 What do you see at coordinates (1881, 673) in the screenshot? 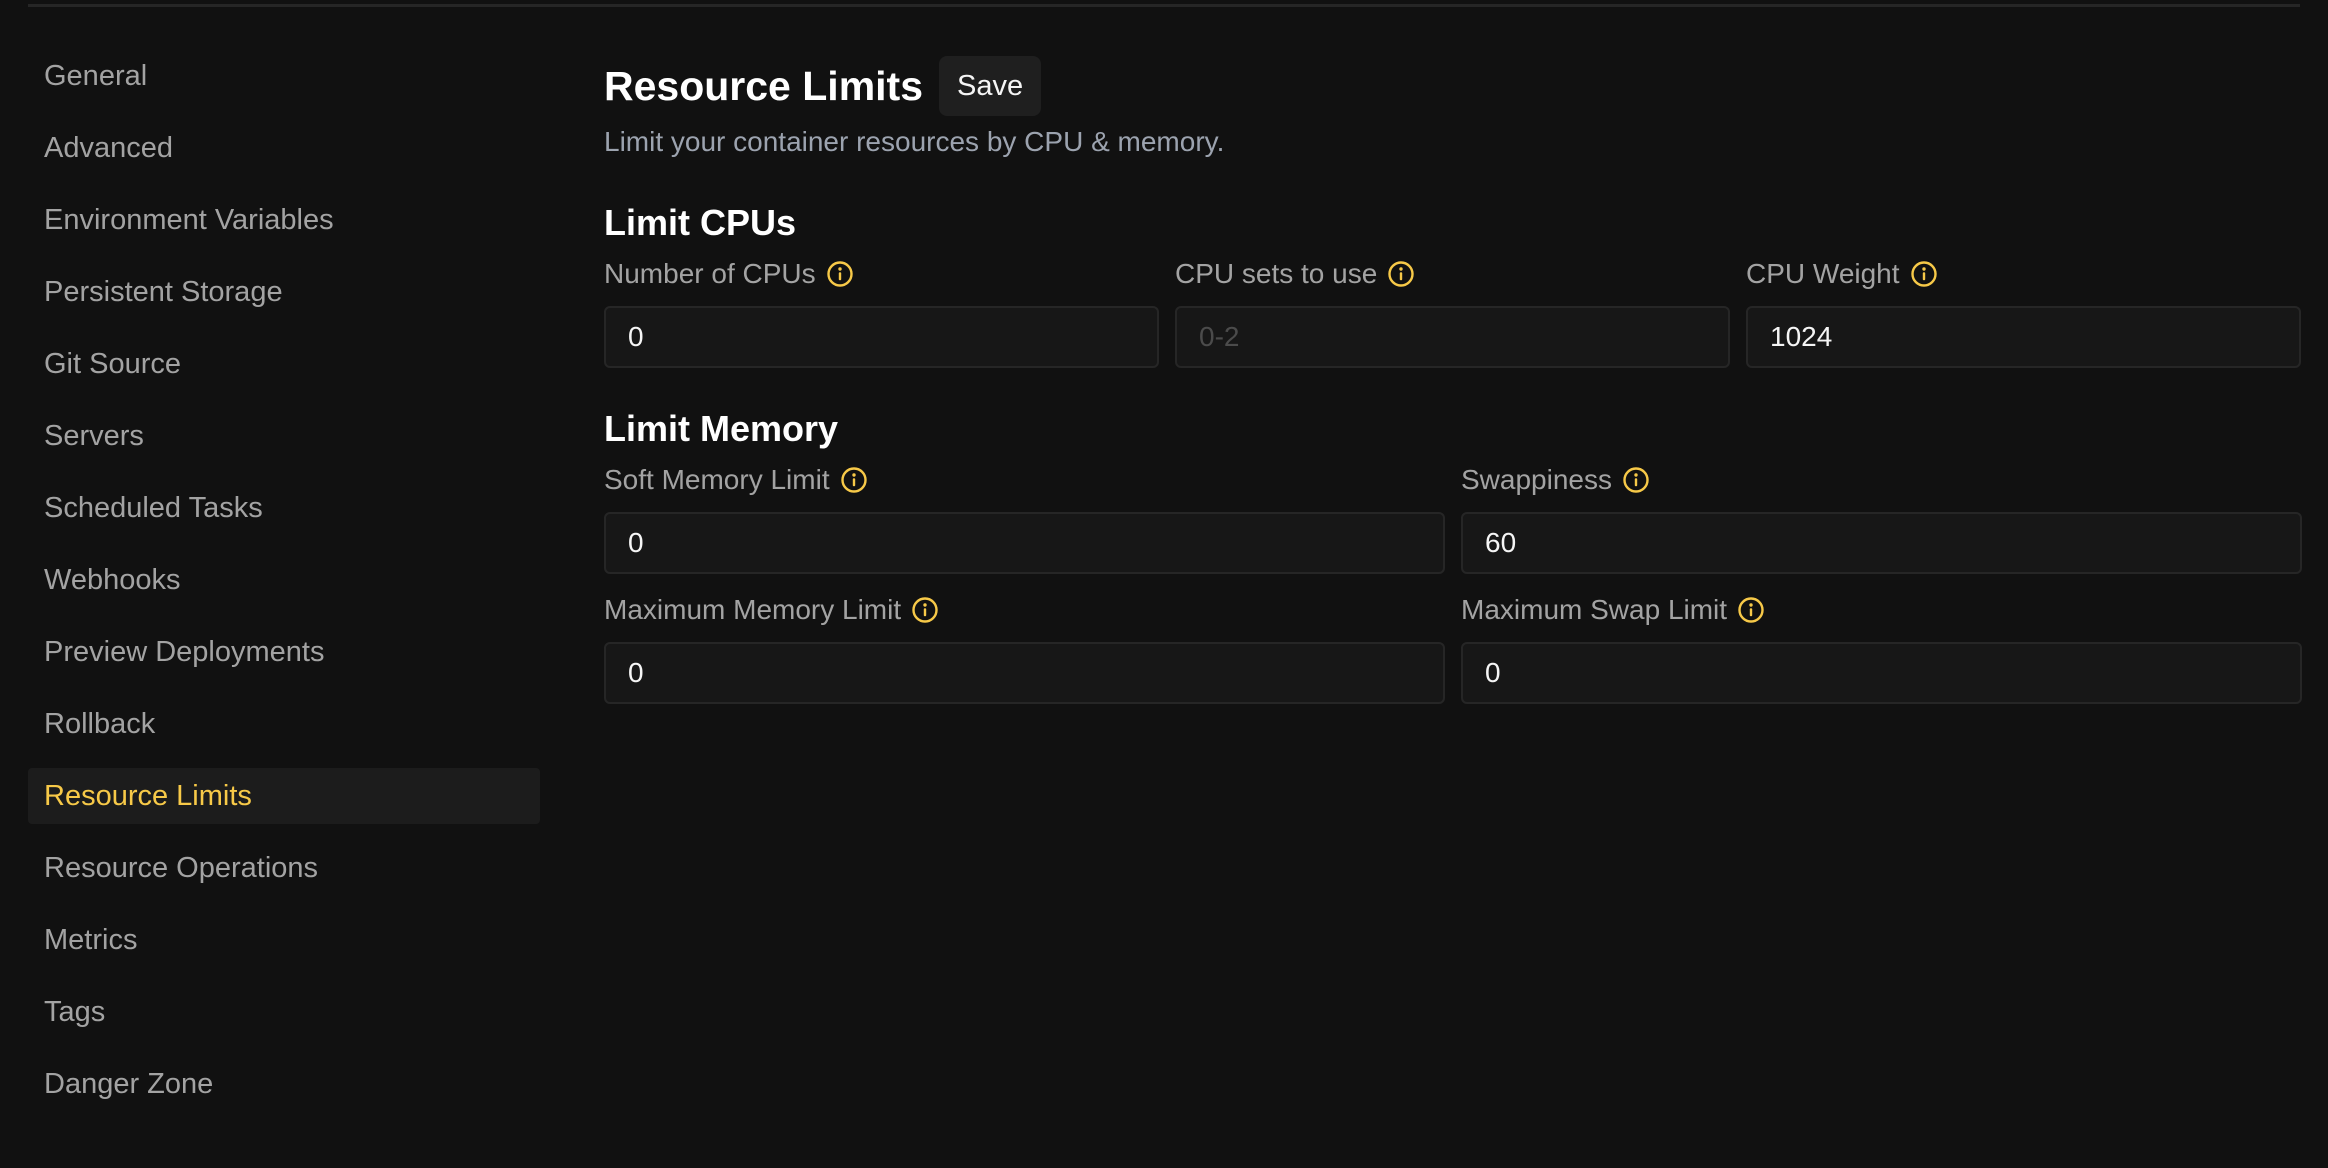
I see `maximum-swap-limit-input` at bounding box center [1881, 673].